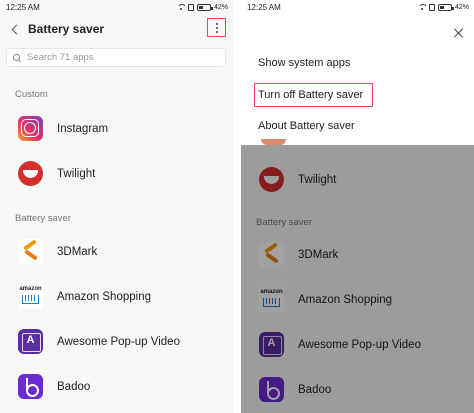  Describe the element at coordinates (74, 386) in the screenshot. I see `app-name: Badoo` at that location.